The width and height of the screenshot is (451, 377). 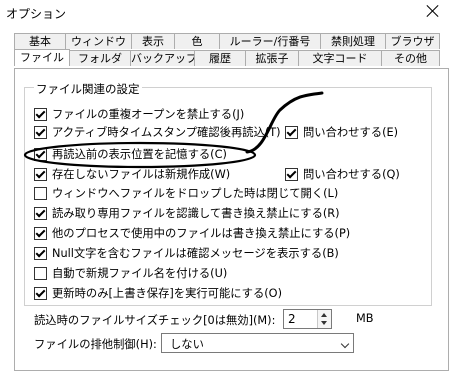 I want to click on option-label: 他のプロセスで使用中のファイルは書き換え禁止にする(P), so click(x=201, y=233).